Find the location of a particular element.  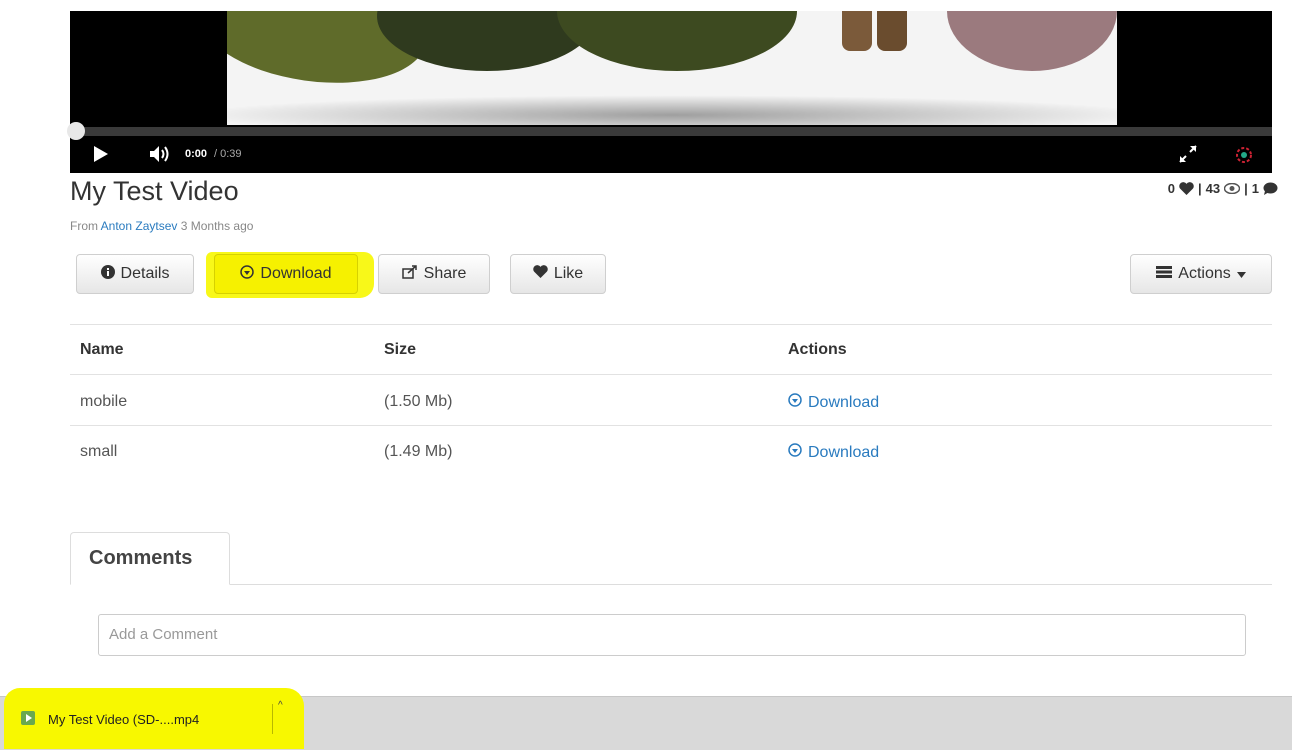

actions-dropdown-button: Actions is located at coordinates (1201, 274).